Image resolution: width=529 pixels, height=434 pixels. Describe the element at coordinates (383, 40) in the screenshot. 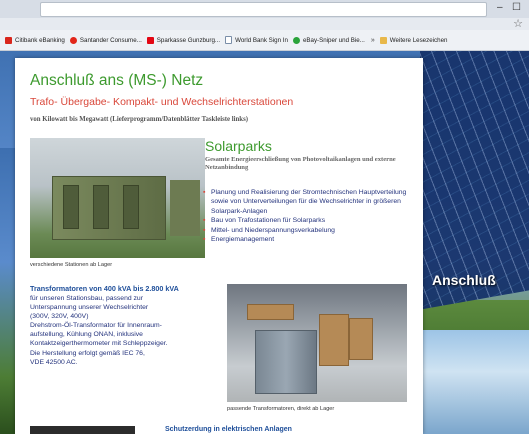

I see `folder-icon` at that location.